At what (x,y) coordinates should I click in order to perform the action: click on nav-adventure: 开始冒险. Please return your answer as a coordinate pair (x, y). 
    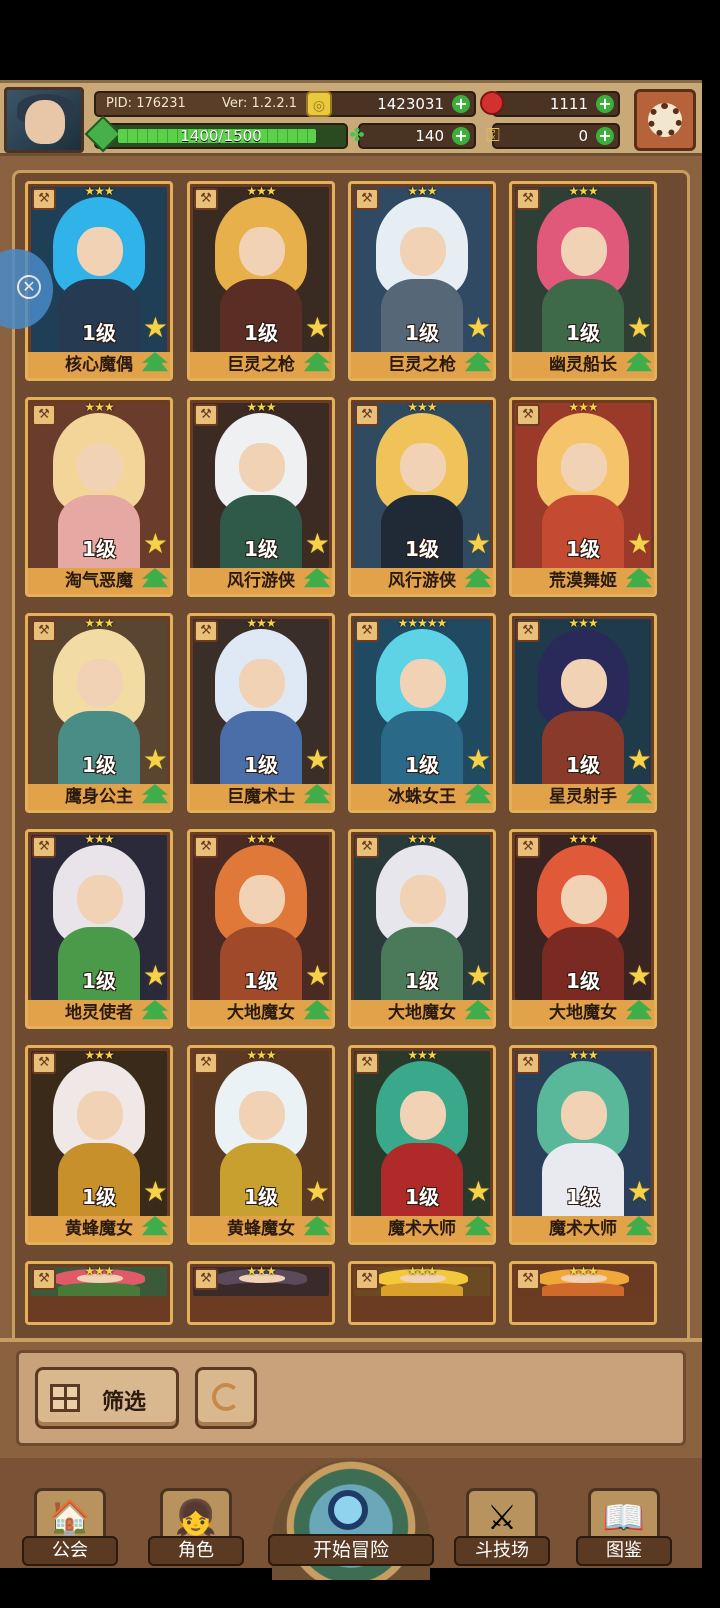
    Looking at the image, I should click on (351, 1520).